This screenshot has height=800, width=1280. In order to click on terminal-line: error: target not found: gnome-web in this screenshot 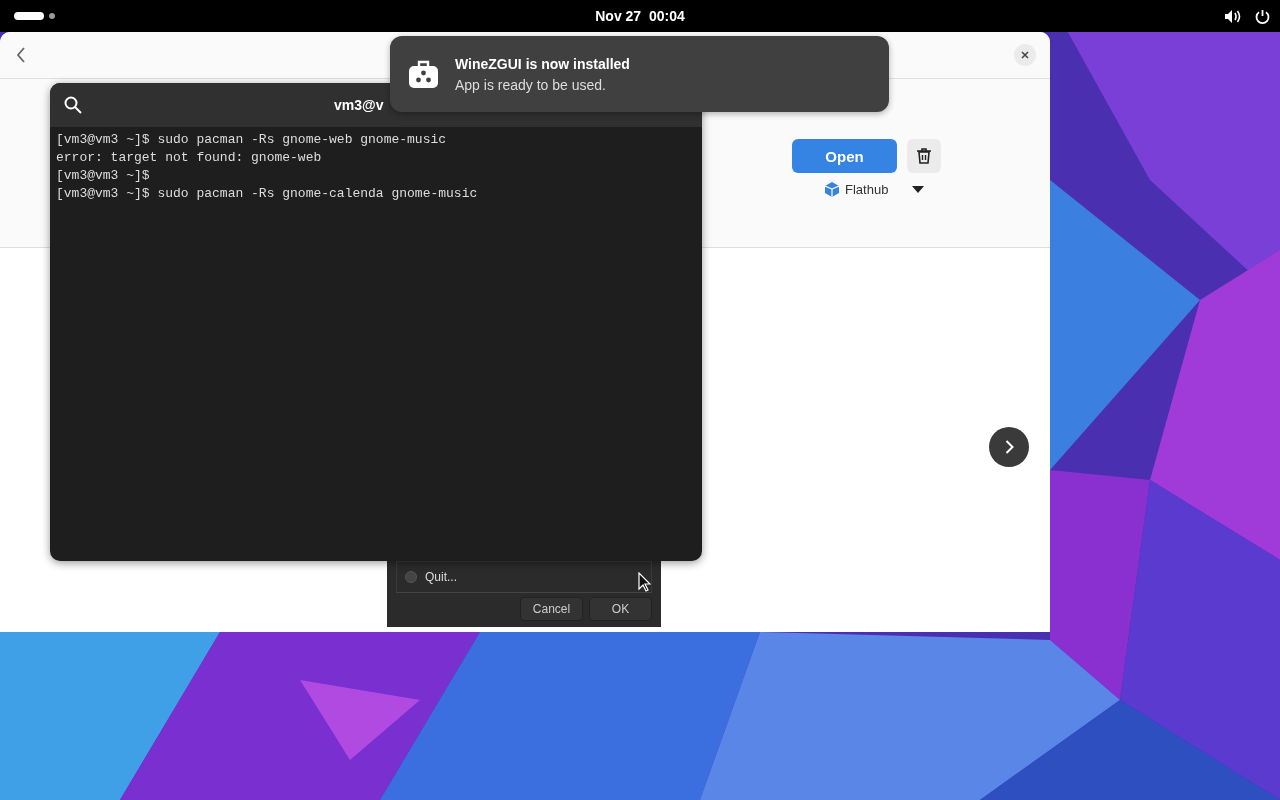, I will do `click(189, 158)`.